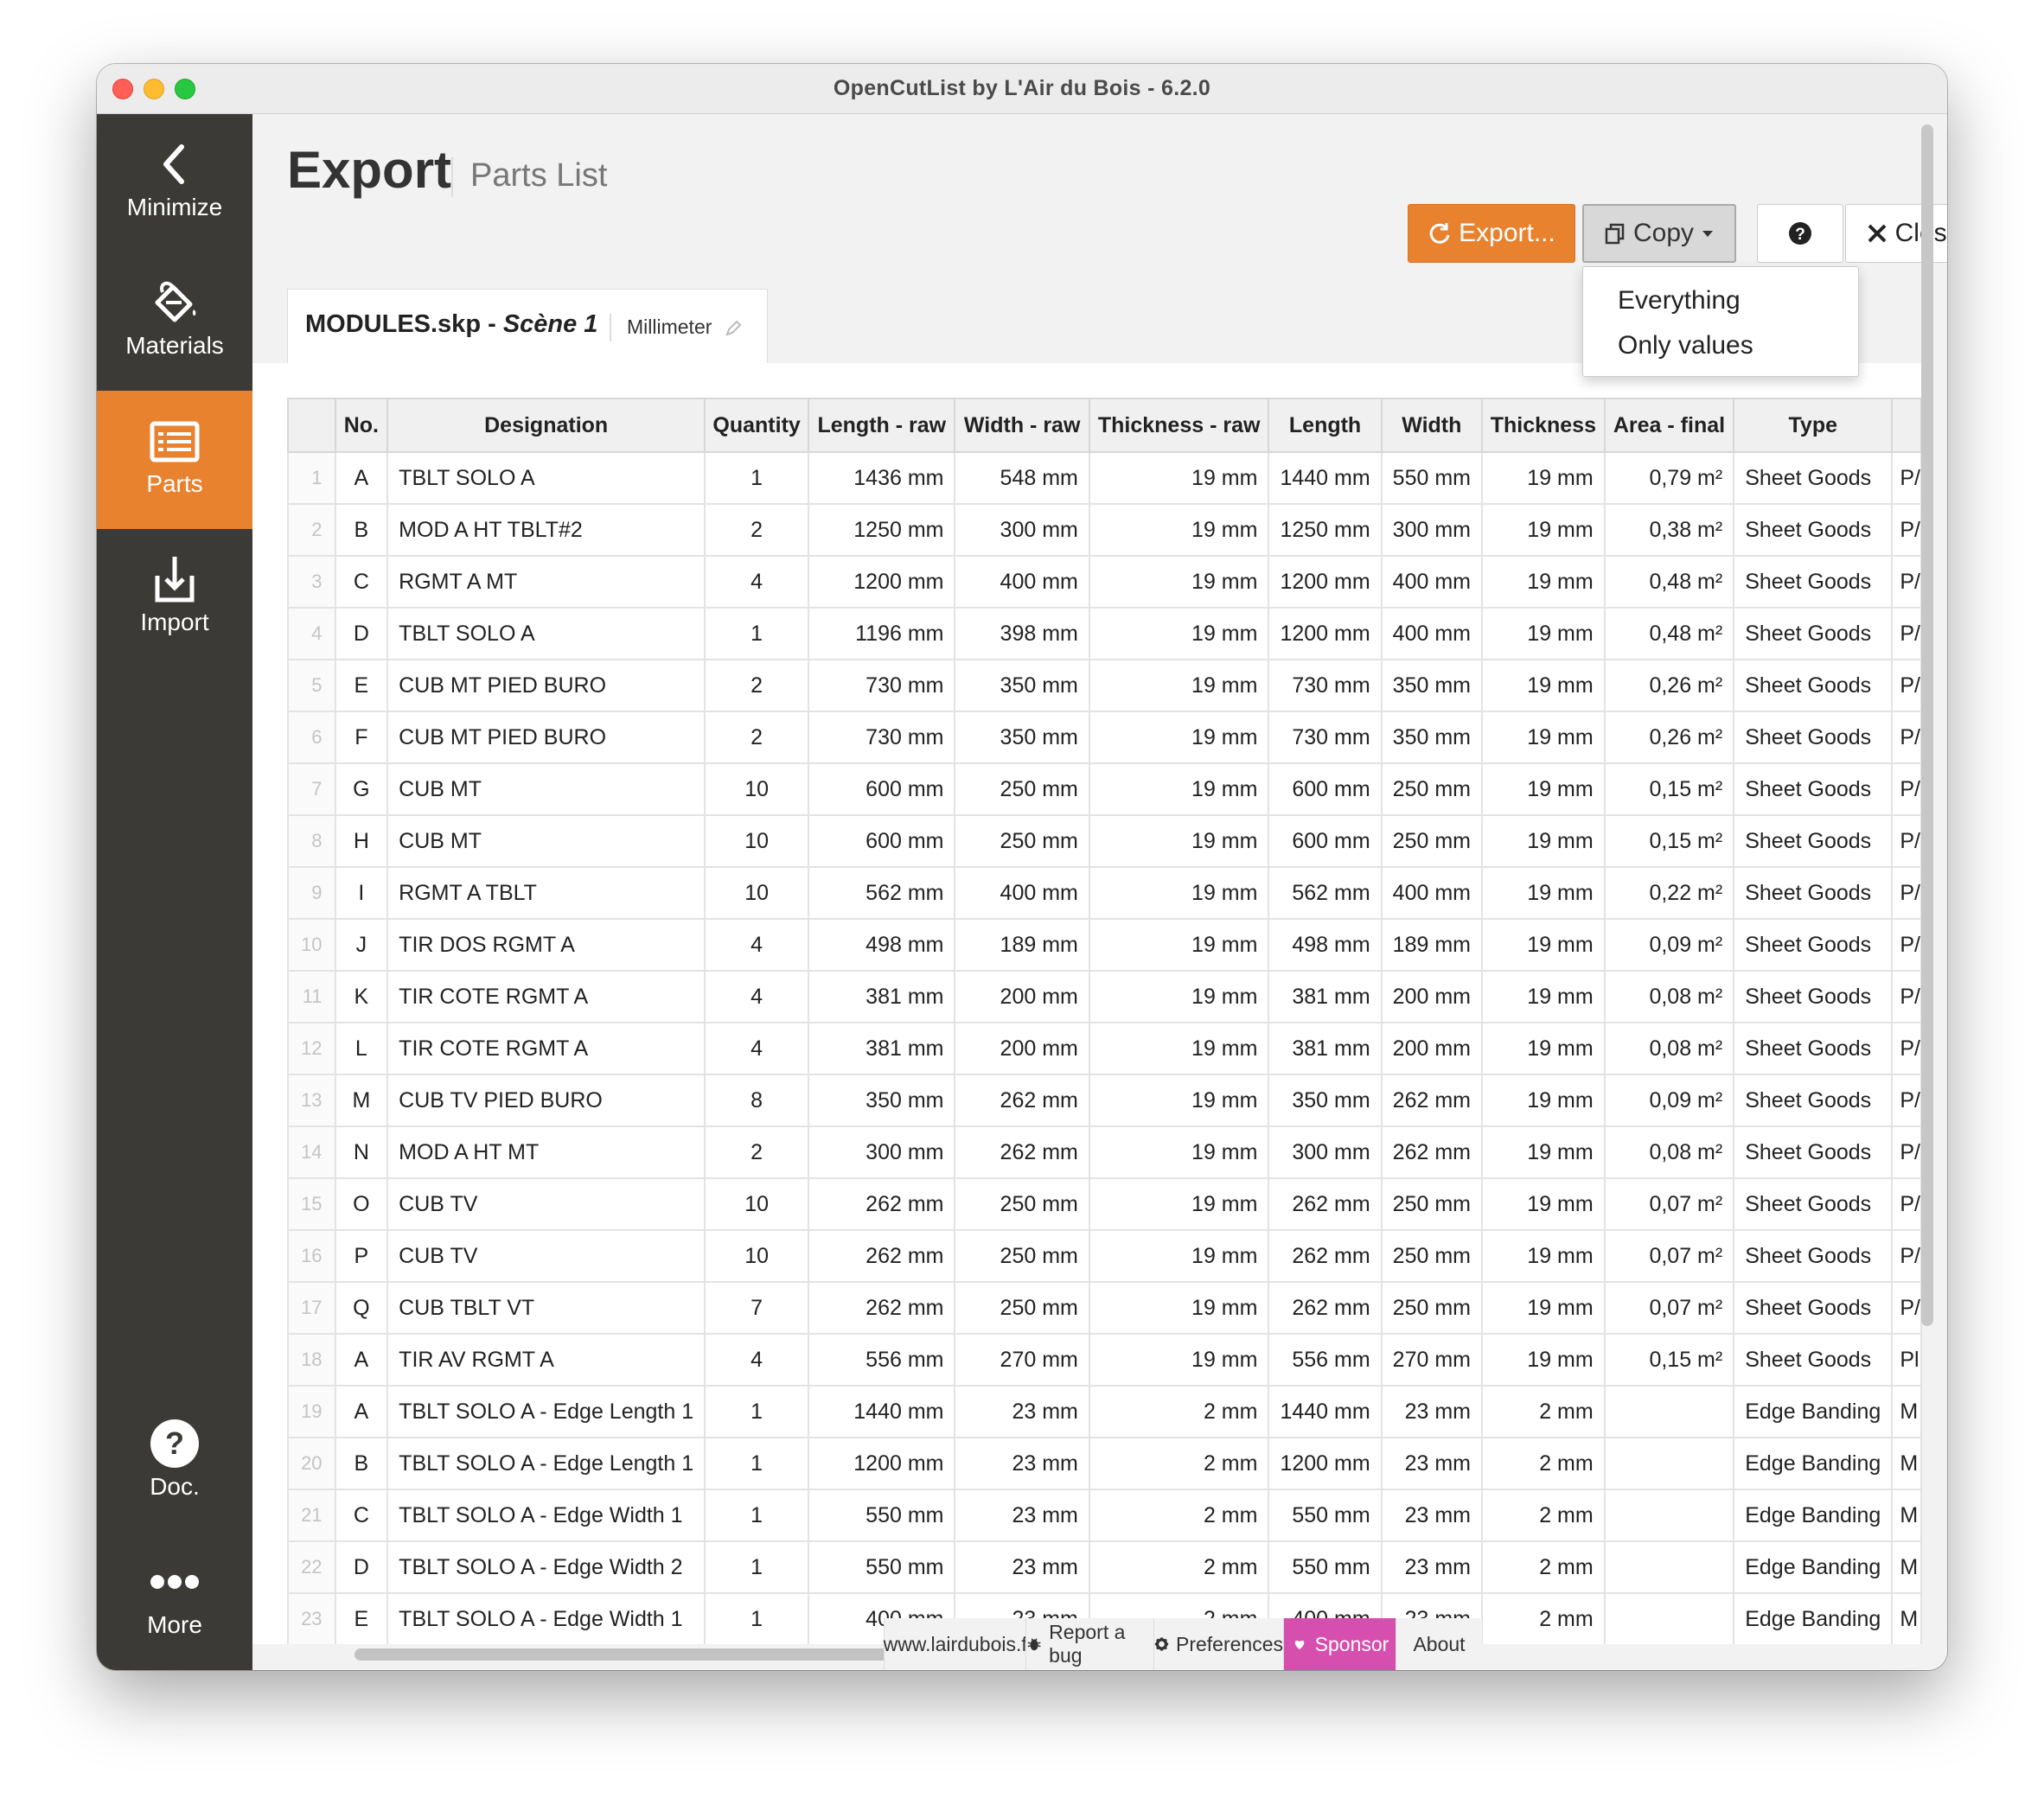  What do you see at coordinates (1669, 633) in the screenshot?
I see `table-cell: 0,48 m²` at bounding box center [1669, 633].